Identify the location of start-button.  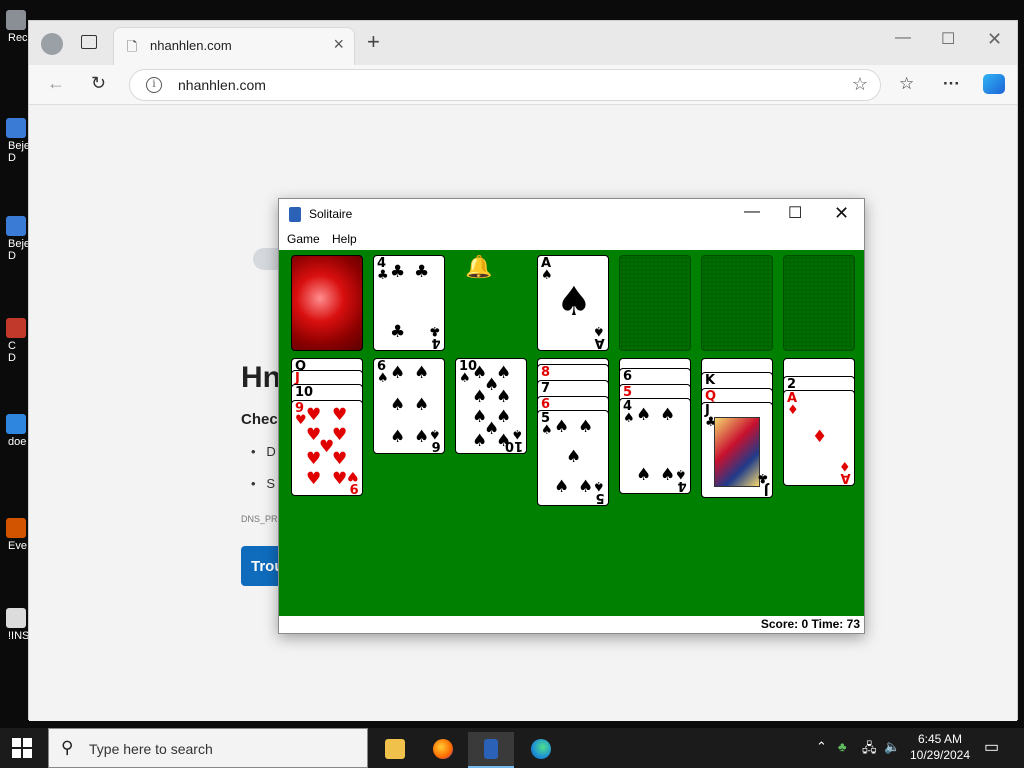
(22, 748).